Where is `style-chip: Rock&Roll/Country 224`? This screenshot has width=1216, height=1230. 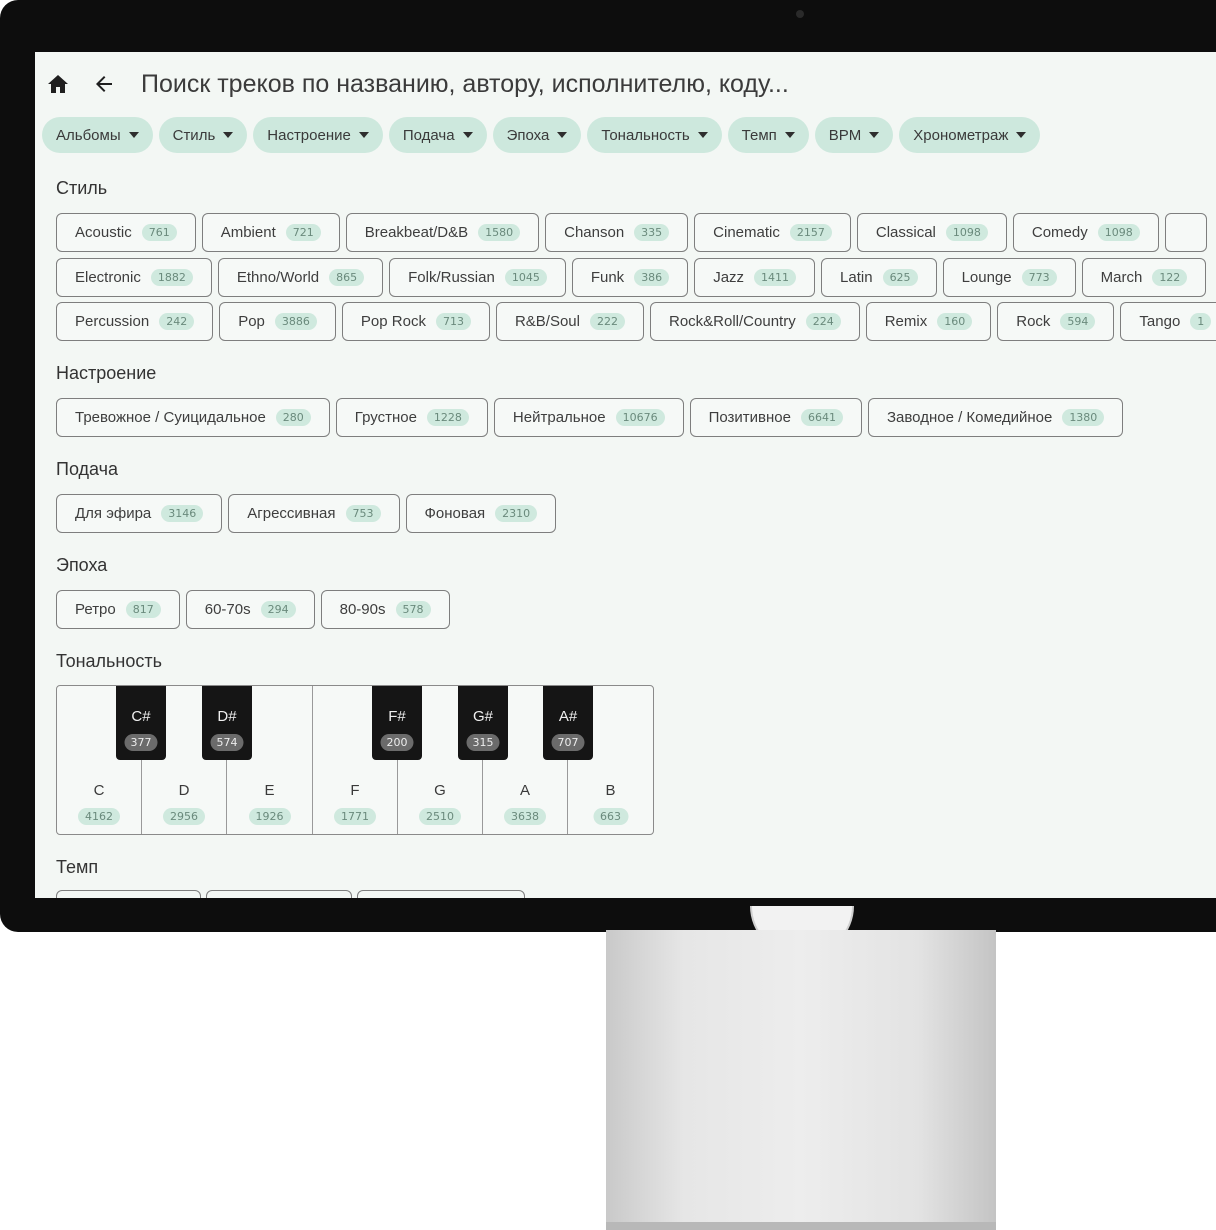 style-chip: Rock&Roll/Country 224 is located at coordinates (755, 321).